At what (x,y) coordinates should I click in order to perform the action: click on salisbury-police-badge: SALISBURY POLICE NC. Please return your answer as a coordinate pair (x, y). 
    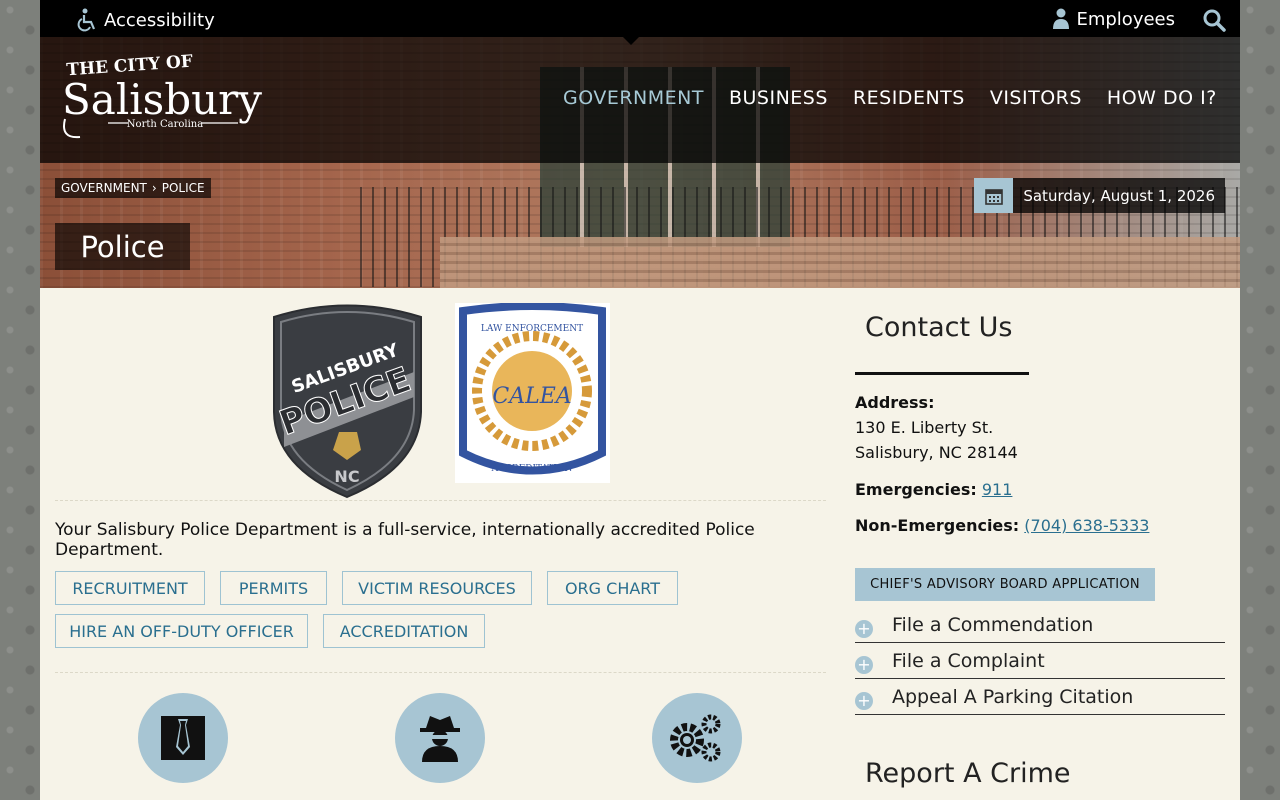
    Looking at the image, I should click on (347, 401).